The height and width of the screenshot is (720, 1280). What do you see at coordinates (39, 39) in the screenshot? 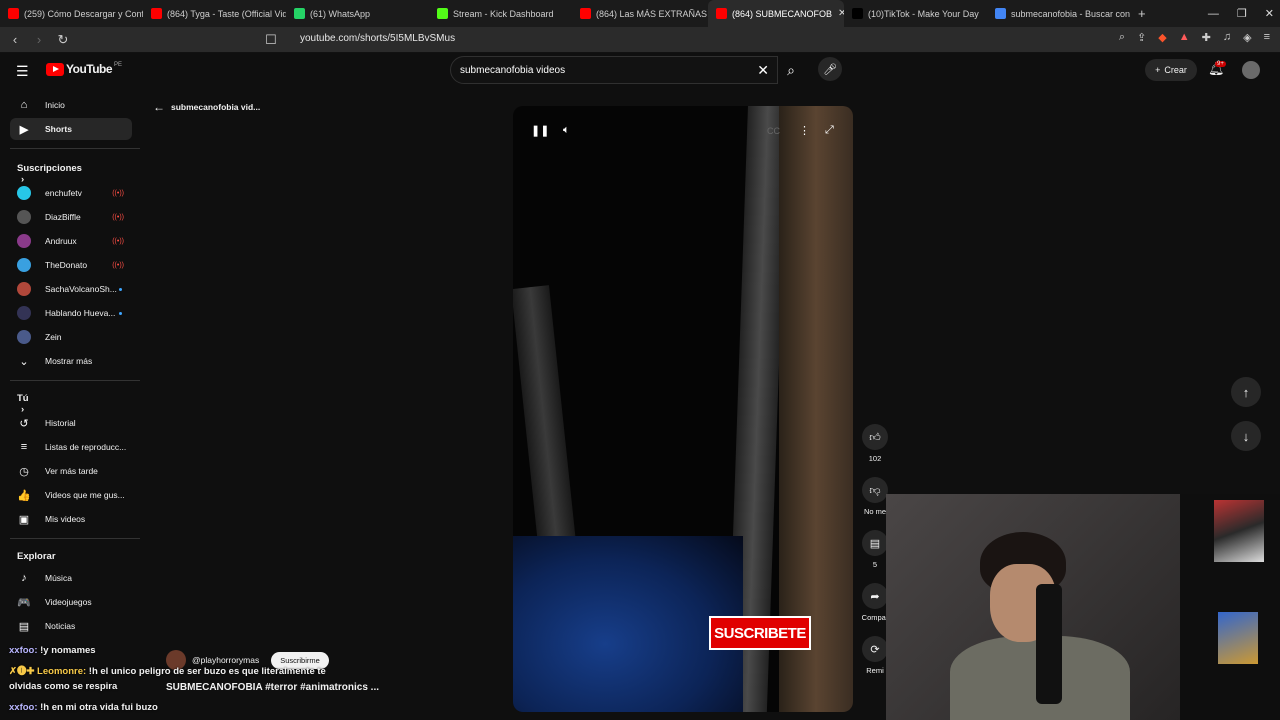
I see `forward-icon: ›` at bounding box center [39, 39].